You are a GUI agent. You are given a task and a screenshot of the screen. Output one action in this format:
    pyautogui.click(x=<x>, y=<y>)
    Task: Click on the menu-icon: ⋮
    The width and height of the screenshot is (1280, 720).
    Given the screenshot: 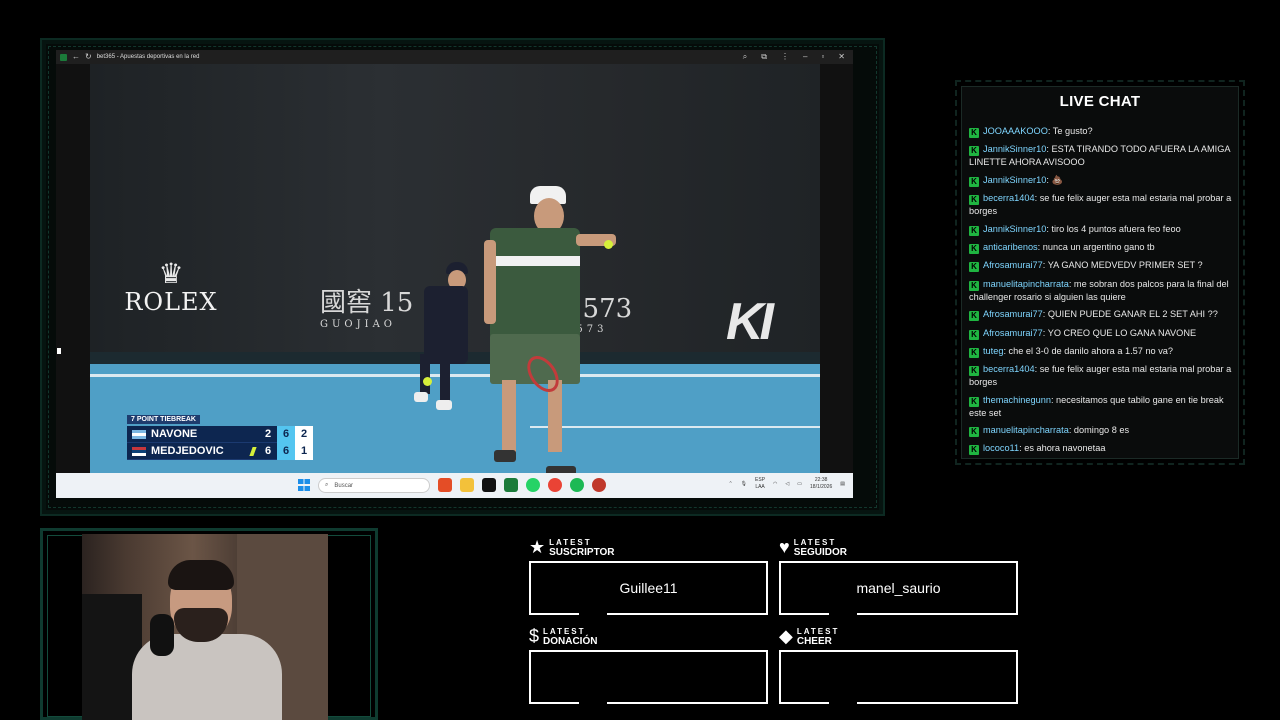 What is the action you would take?
    pyautogui.click(x=785, y=57)
    